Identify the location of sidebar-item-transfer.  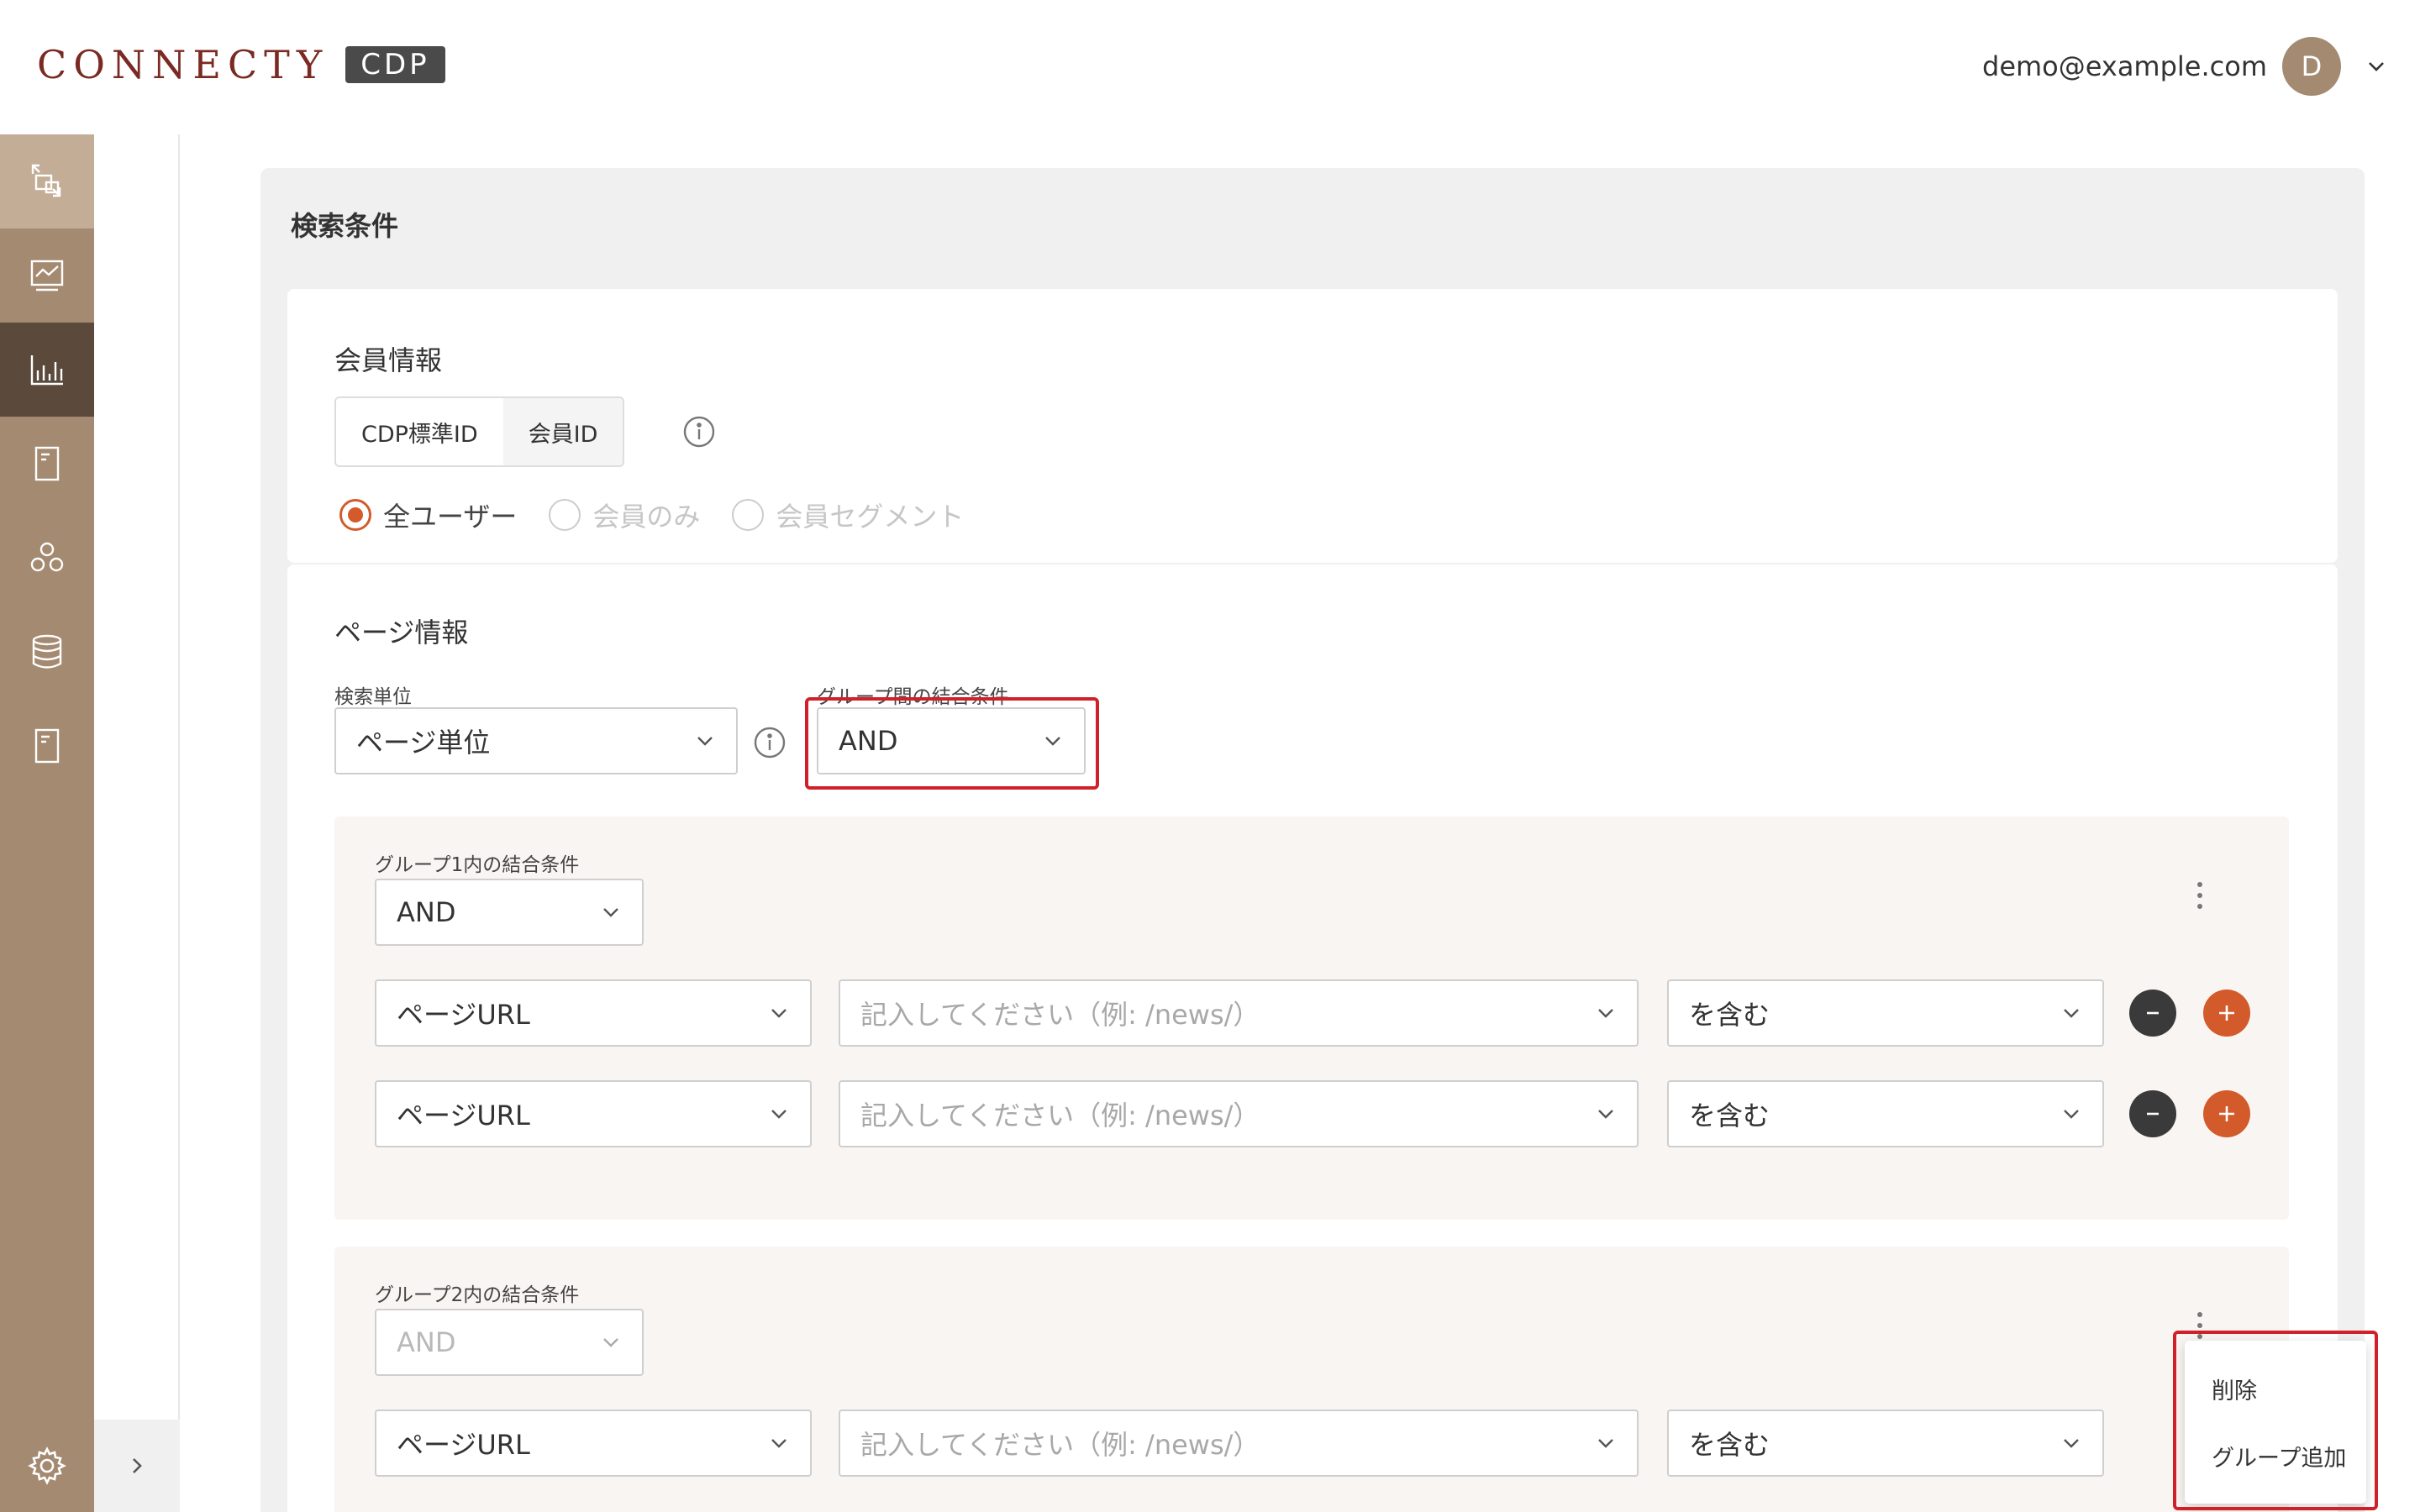
(47, 181).